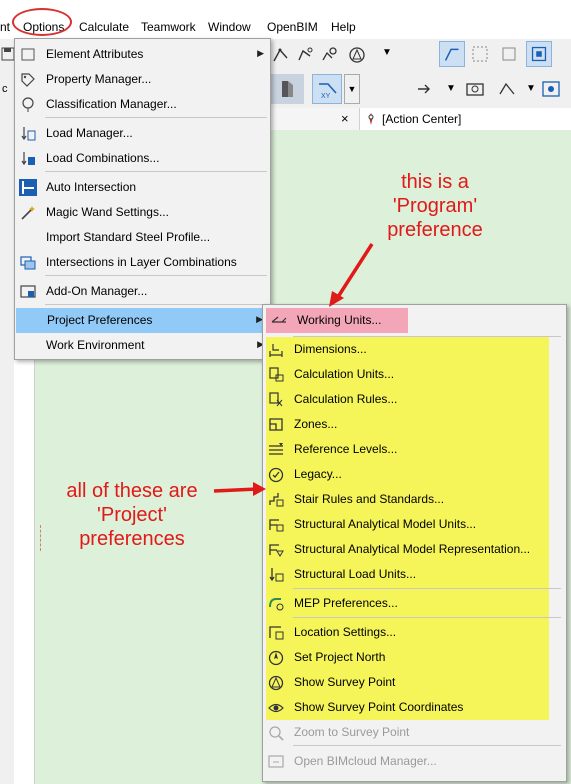 This screenshot has width=571, height=784. What do you see at coordinates (236, 490) in the screenshot?
I see `project-arrow` at bounding box center [236, 490].